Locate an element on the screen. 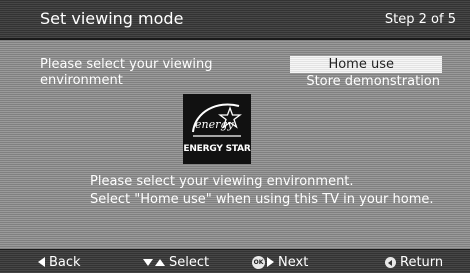  select-hint: Select is located at coordinates (176, 262).